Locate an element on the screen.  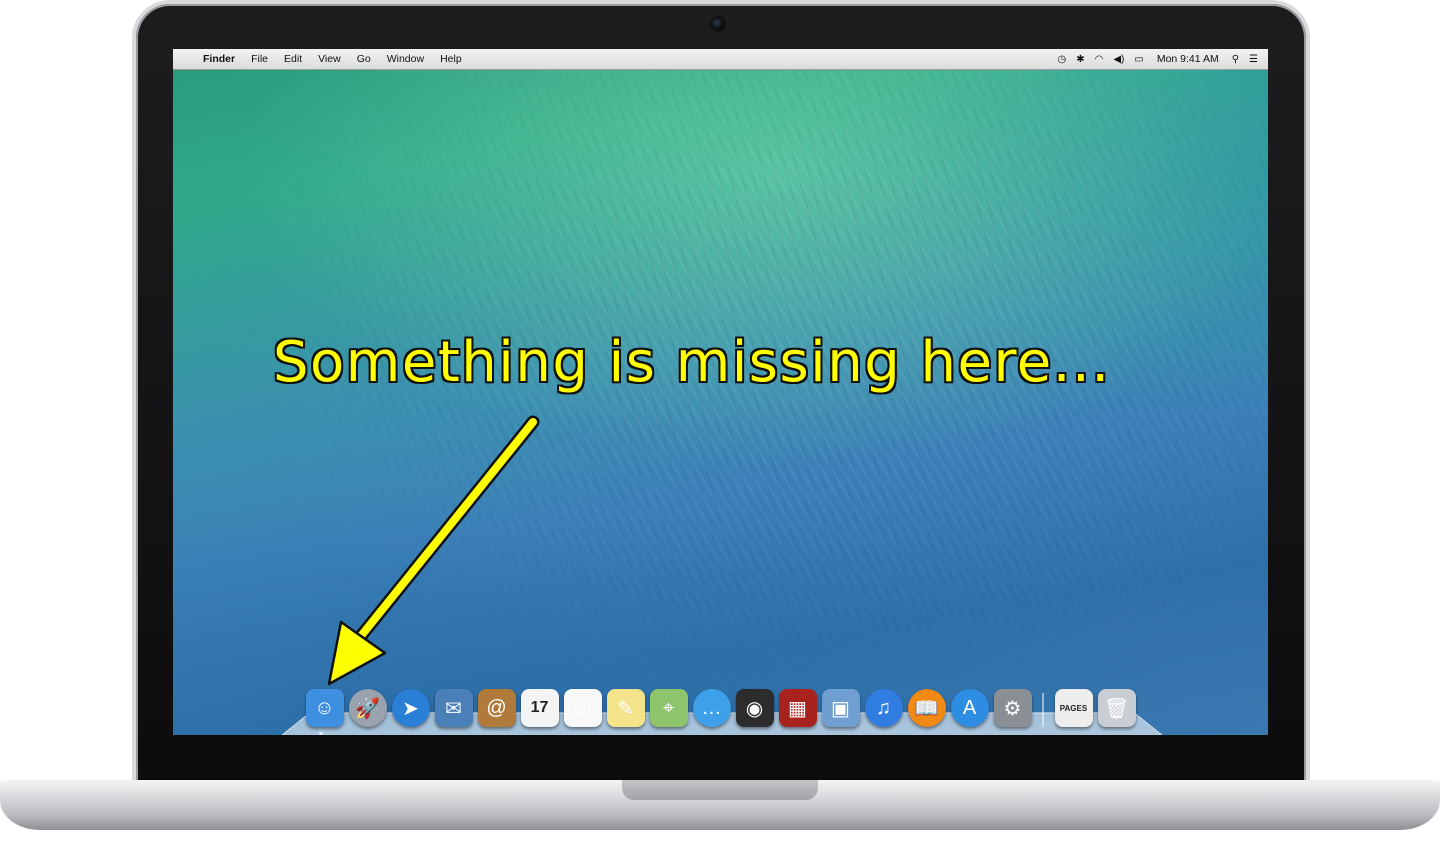
maps-icon: ⌖ is located at coordinates (668, 708).